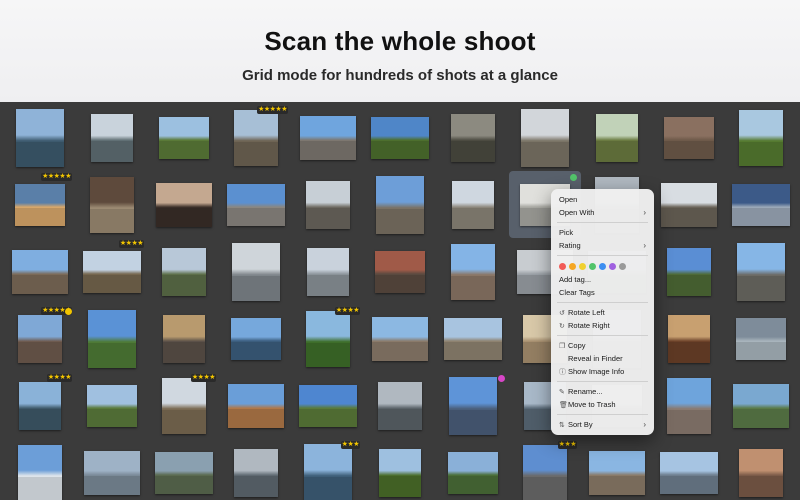 The width and height of the screenshot is (800, 500). I want to click on photo-manor-garden, so click(328, 405).